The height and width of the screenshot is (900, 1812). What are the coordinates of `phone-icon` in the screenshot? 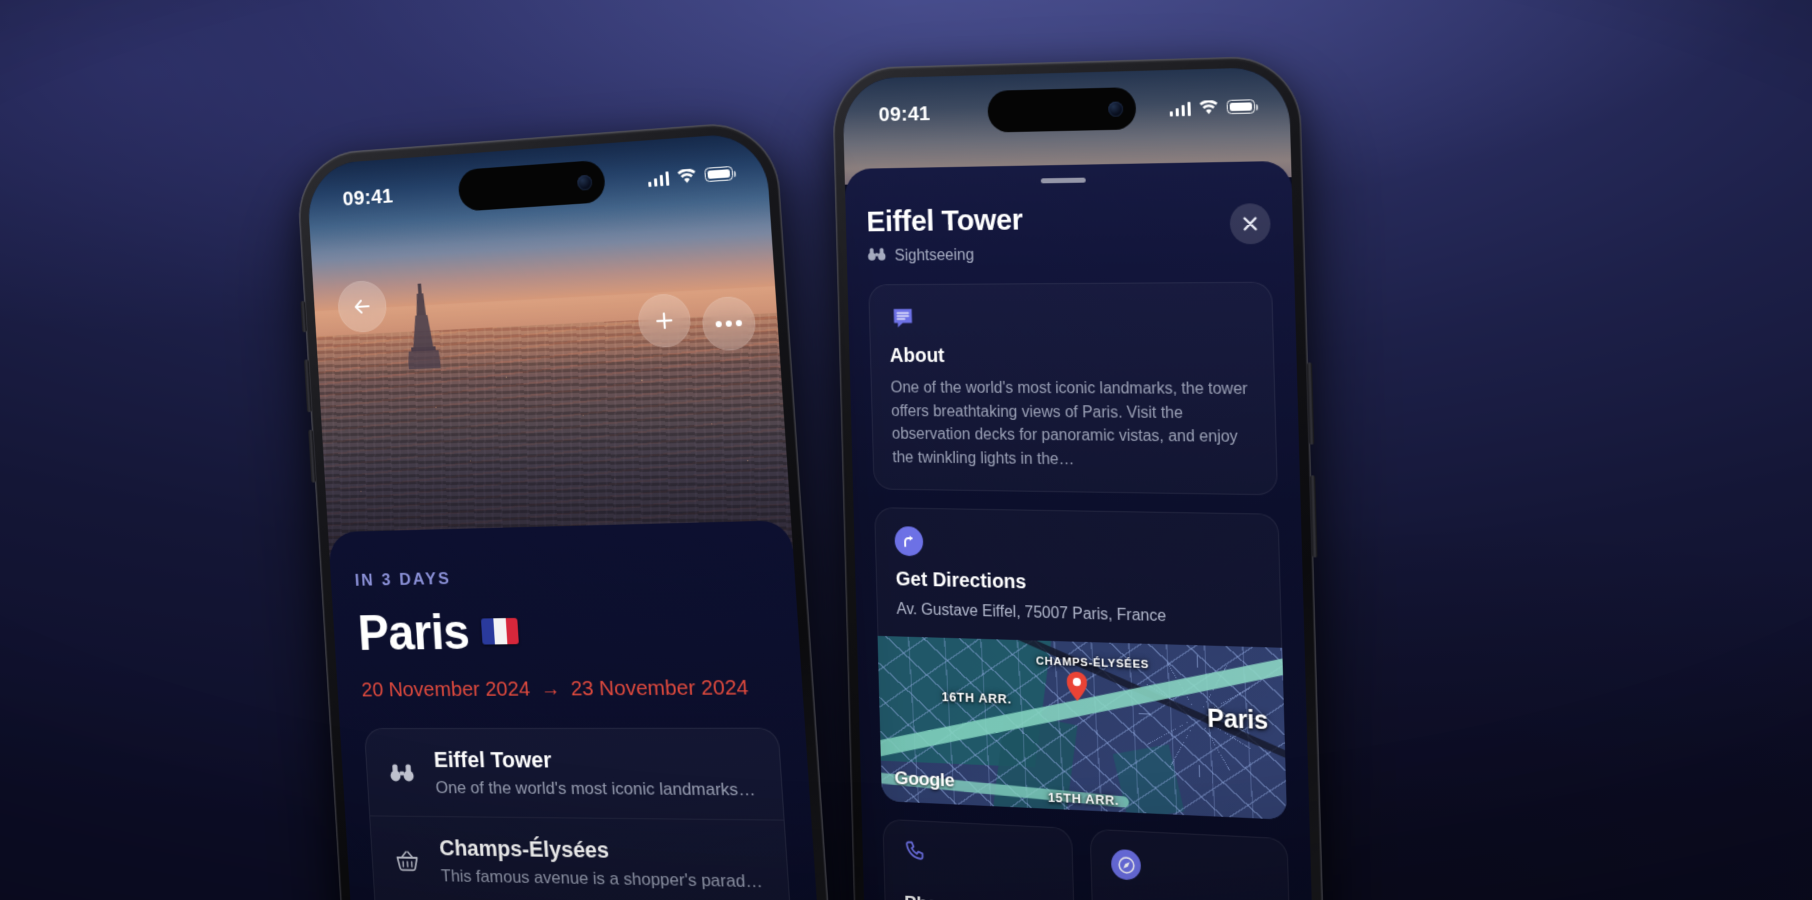 It's located at (914, 858).